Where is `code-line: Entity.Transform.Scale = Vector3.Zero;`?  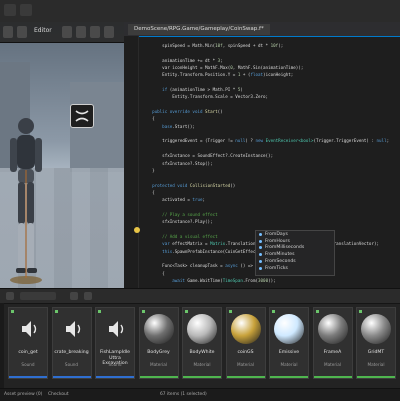 code-line: Entity.Transform.Scale = Vector3.Zero; is located at coordinates (270, 96).